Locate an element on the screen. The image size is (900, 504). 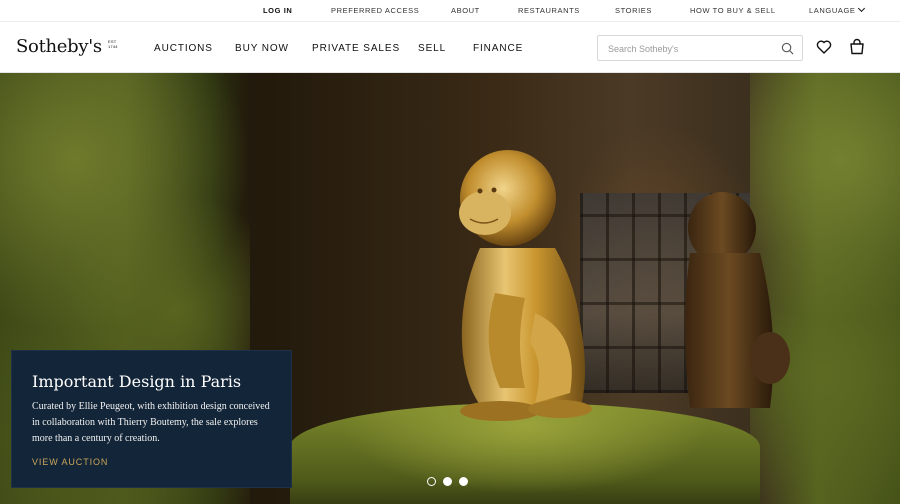
how-to-buy-sell-link: HOW TO BUY & SELL is located at coordinates (733, 10).